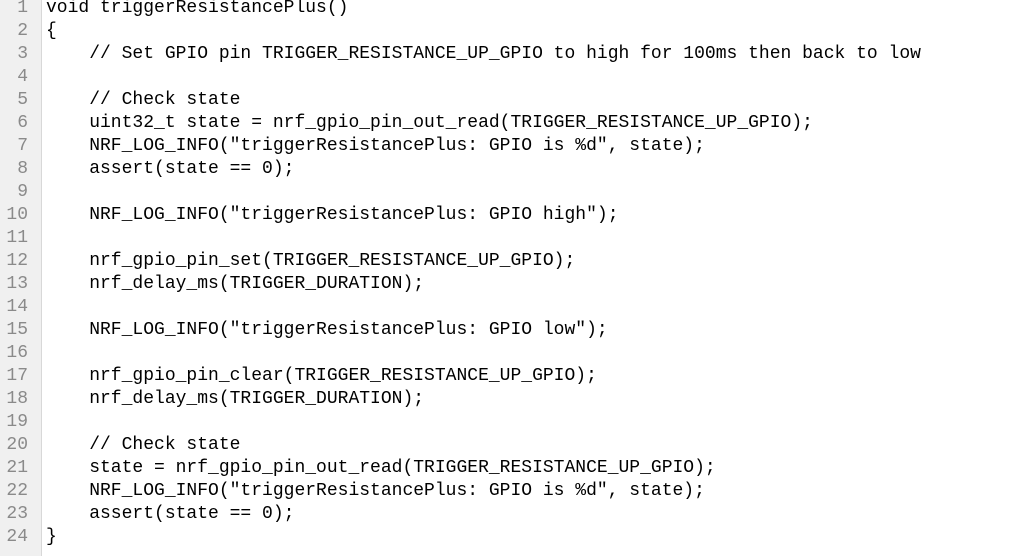 Image resolution: width=1030 pixels, height=556 pixels. What do you see at coordinates (515, 100) in the screenshot?
I see `code-line: 5 // Check state` at bounding box center [515, 100].